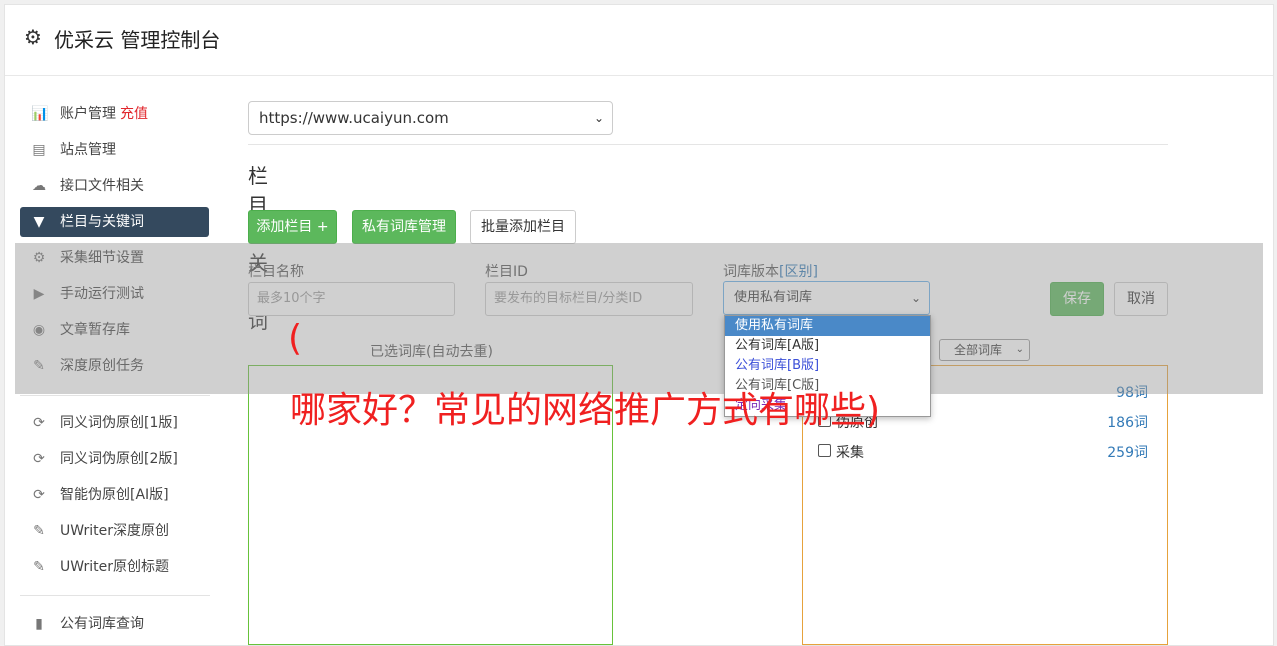 This screenshot has width=1277, height=646. I want to click on dropdown-option: 公有词库[A版], so click(827, 346).